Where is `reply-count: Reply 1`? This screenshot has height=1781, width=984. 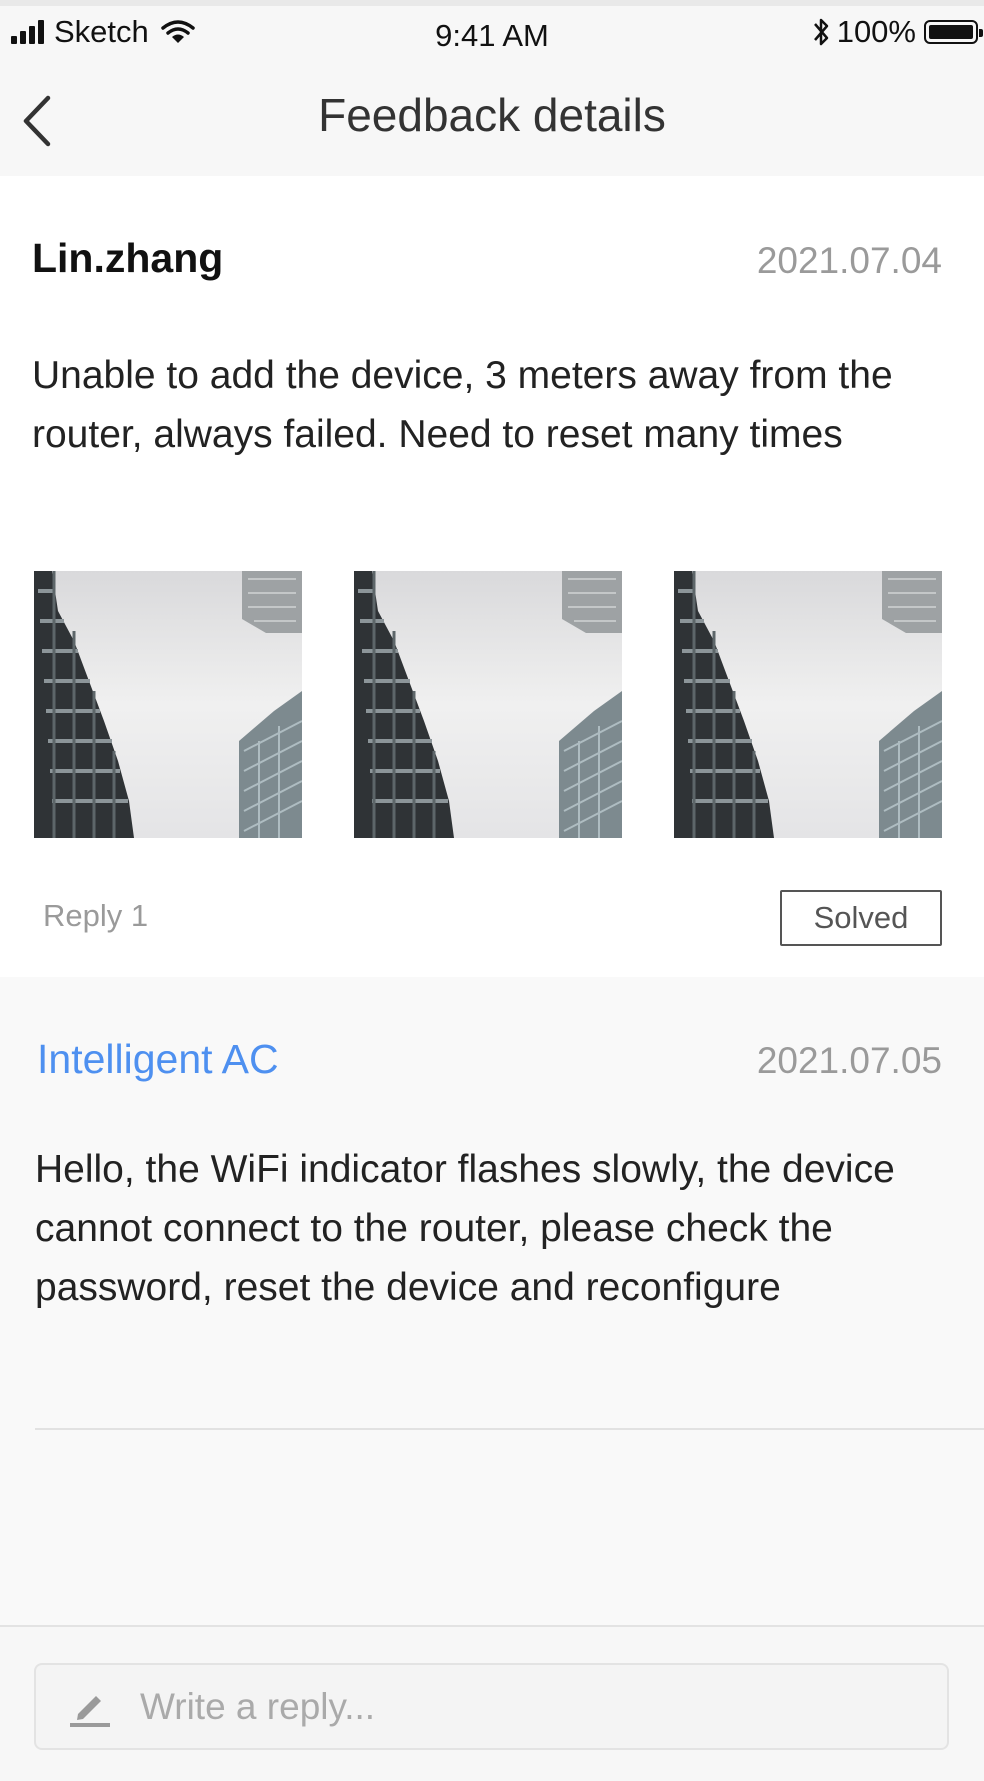 reply-count: Reply 1 is located at coordinates (96, 915).